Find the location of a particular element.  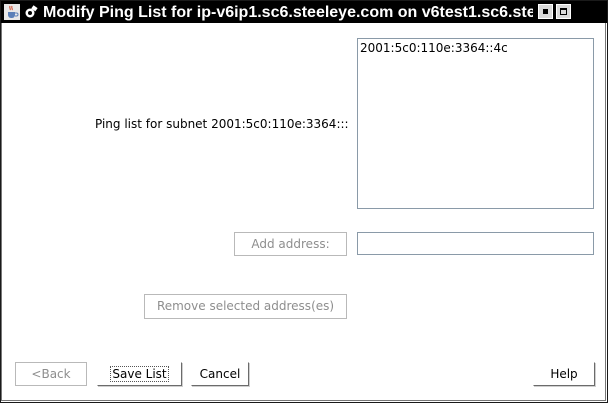

java-cup-icon is located at coordinates (12, 12).